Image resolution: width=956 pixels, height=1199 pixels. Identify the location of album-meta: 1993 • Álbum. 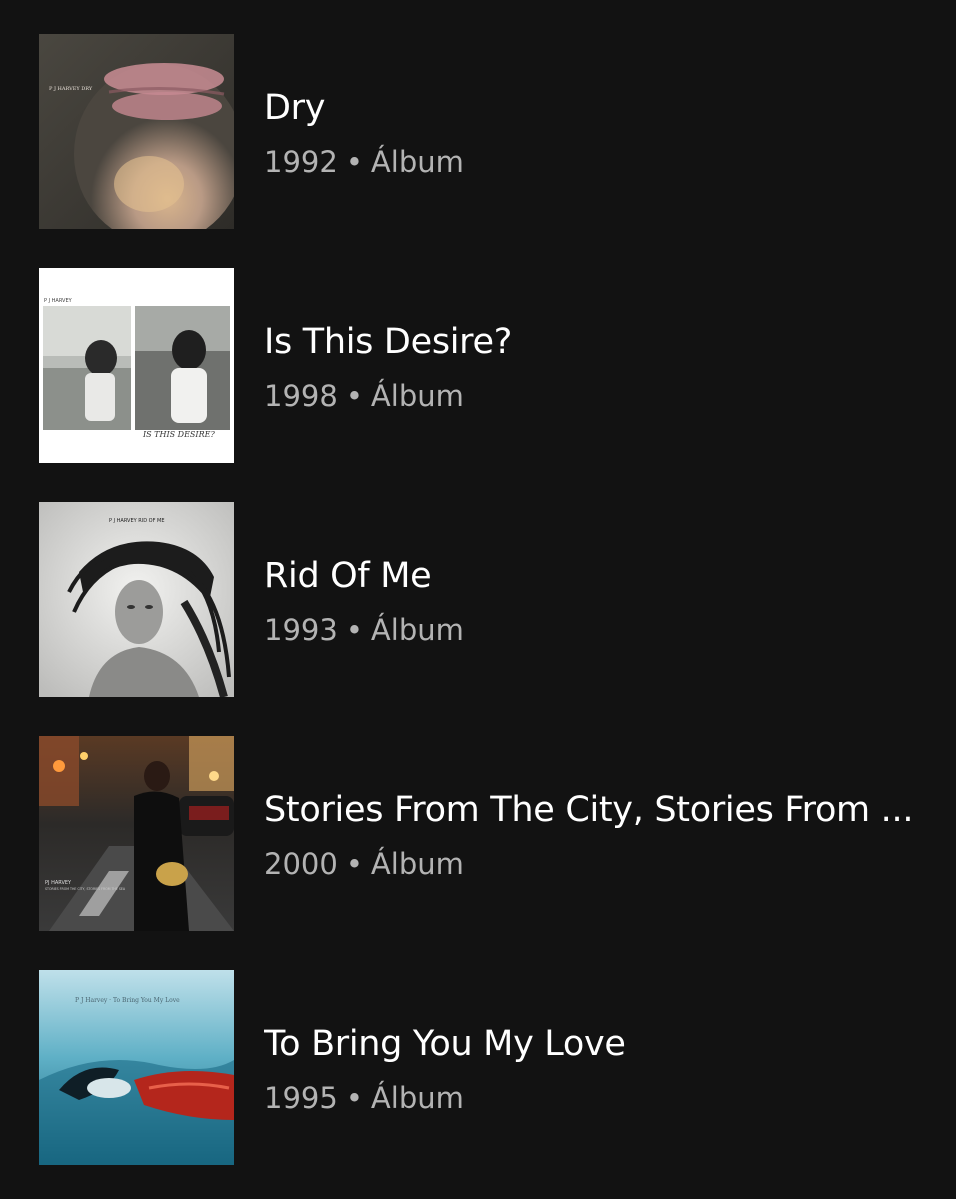
(364, 630).